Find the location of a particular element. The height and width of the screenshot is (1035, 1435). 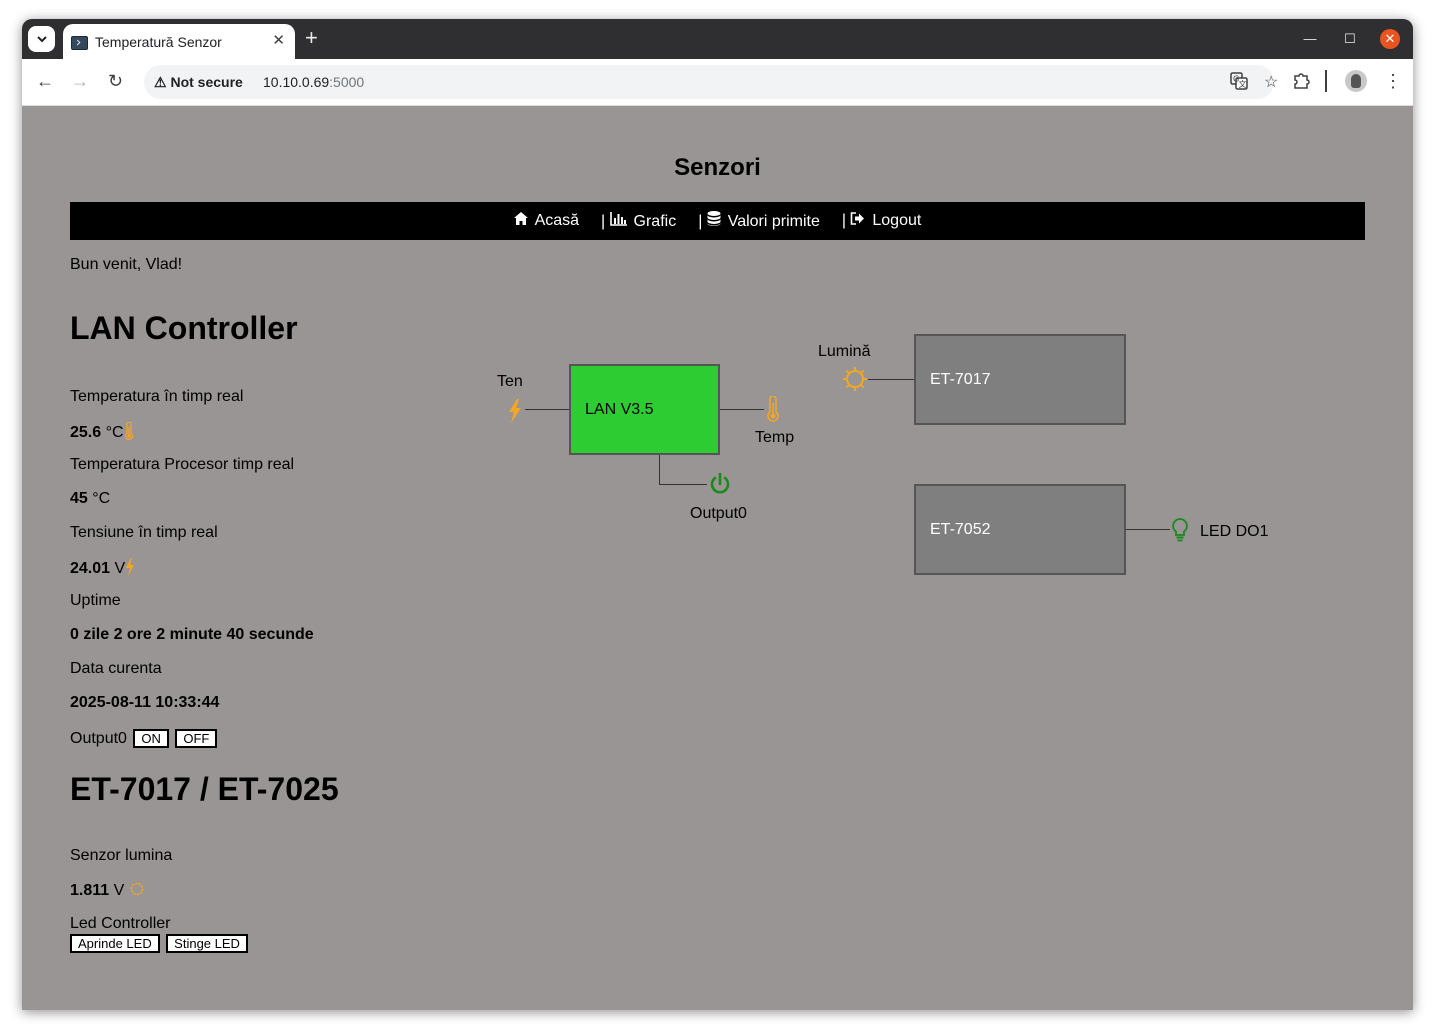

extensions-puzzle-icon is located at coordinates (1301, 82).